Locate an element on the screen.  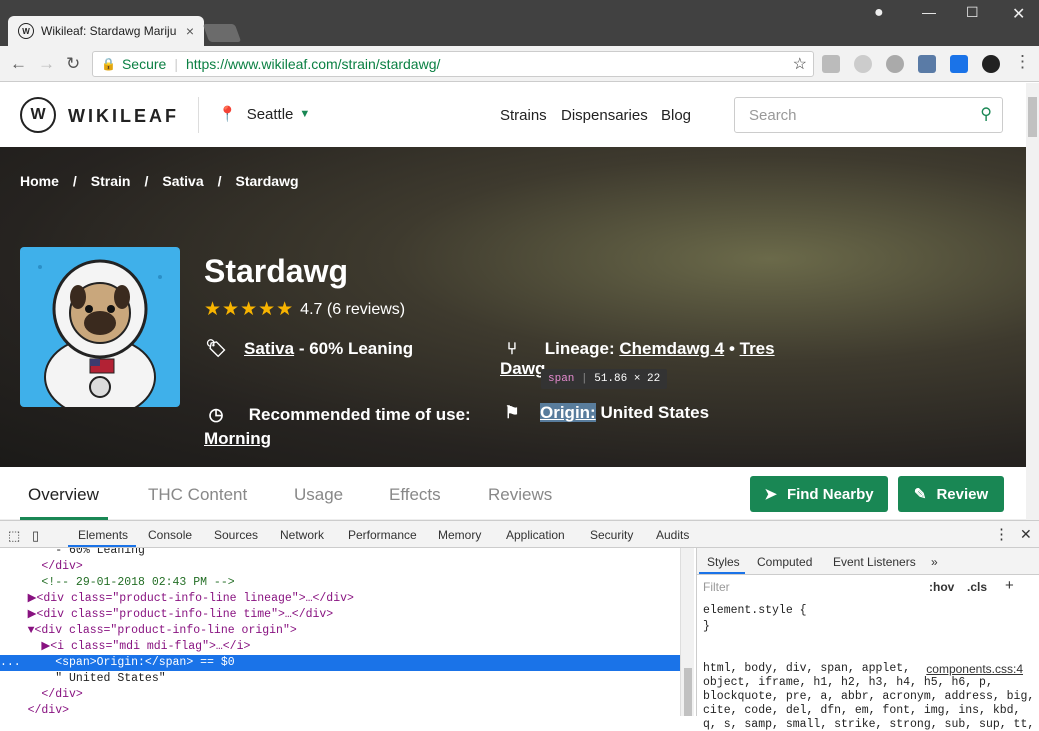
breadcrumb-home: Home is located at coordinates (39, 181).